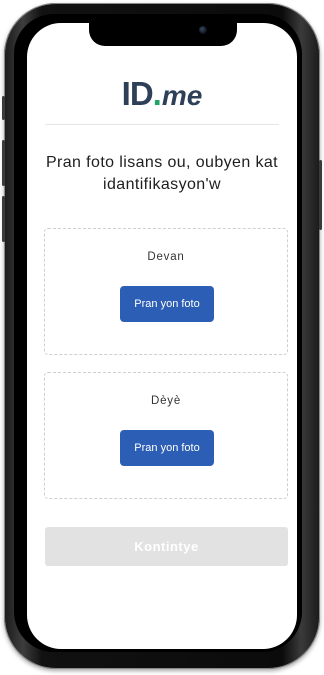  What do you see at coordinates (320, 195) in the screenshot?
I see `power-button` at bounding box center [320, 195].